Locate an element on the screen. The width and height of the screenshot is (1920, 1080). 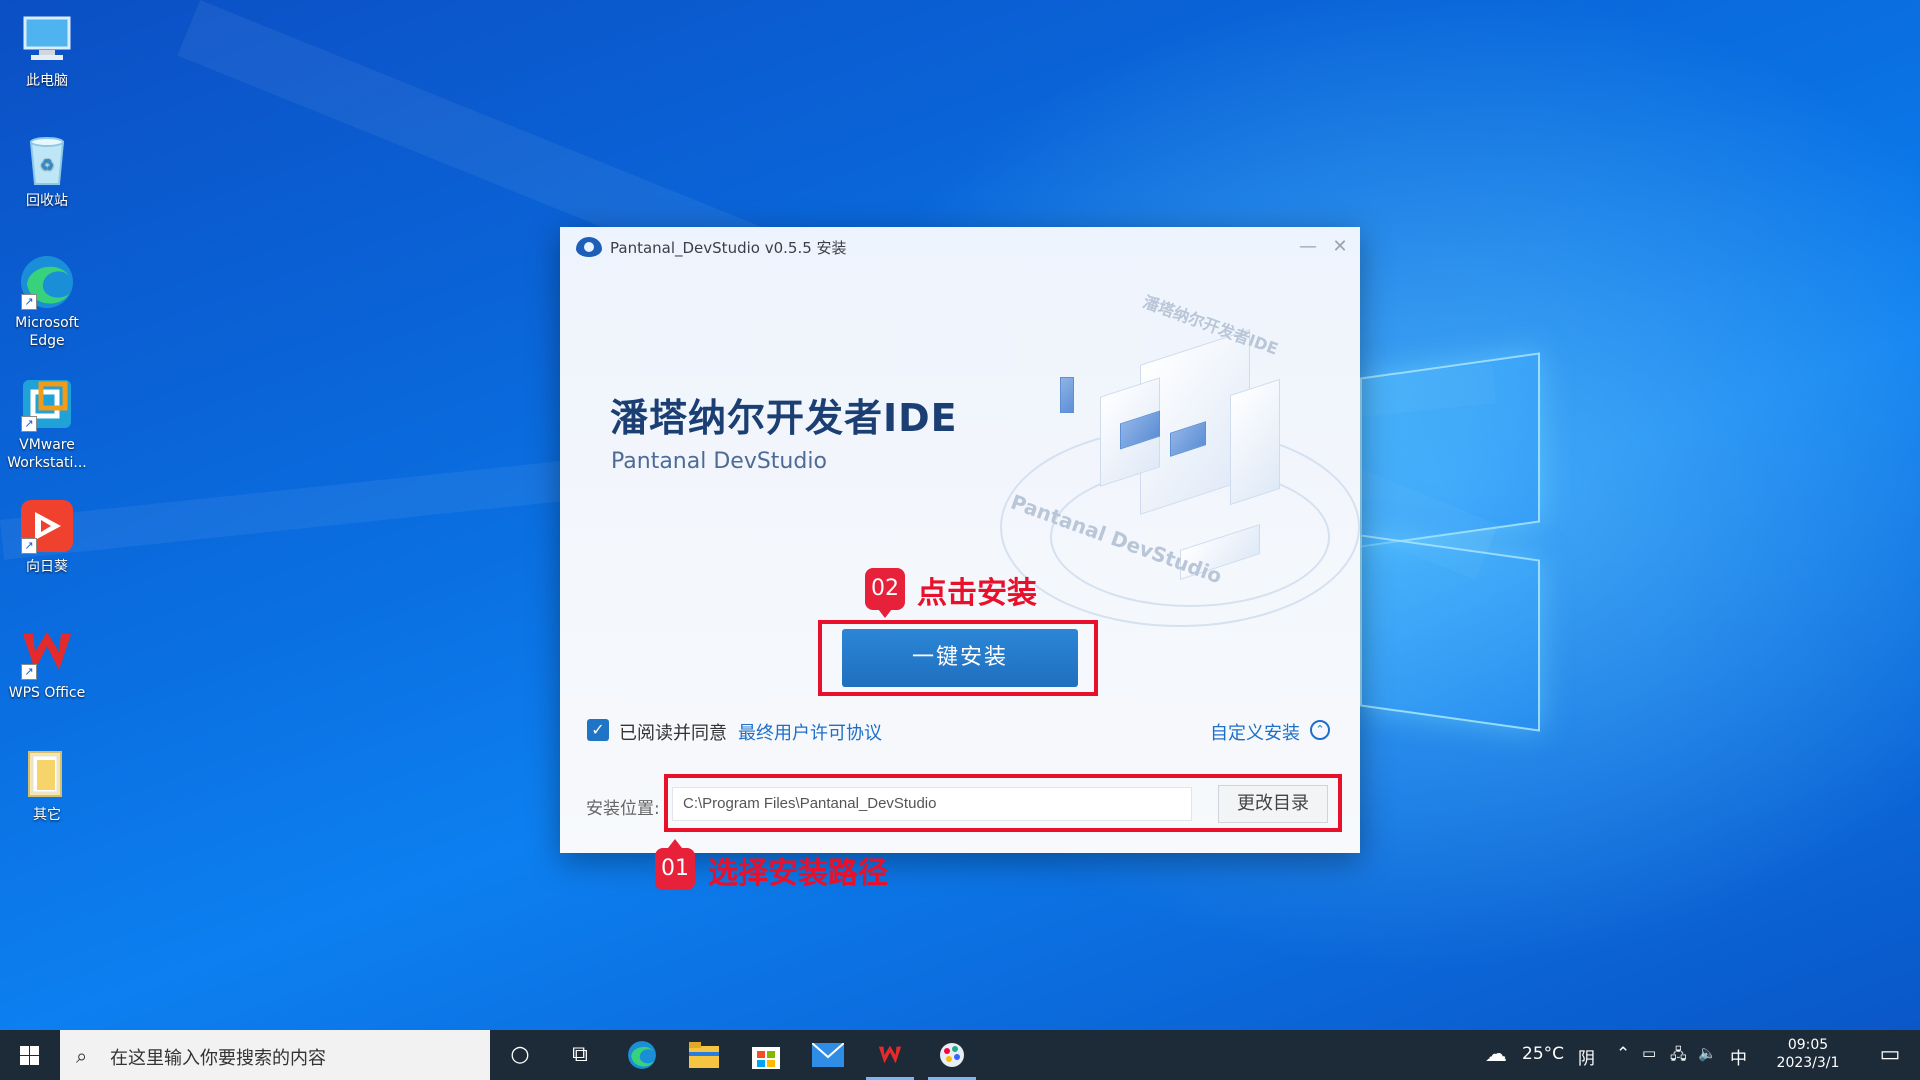
network-icon: 🖧 is located at coordinates (1678, 1056).